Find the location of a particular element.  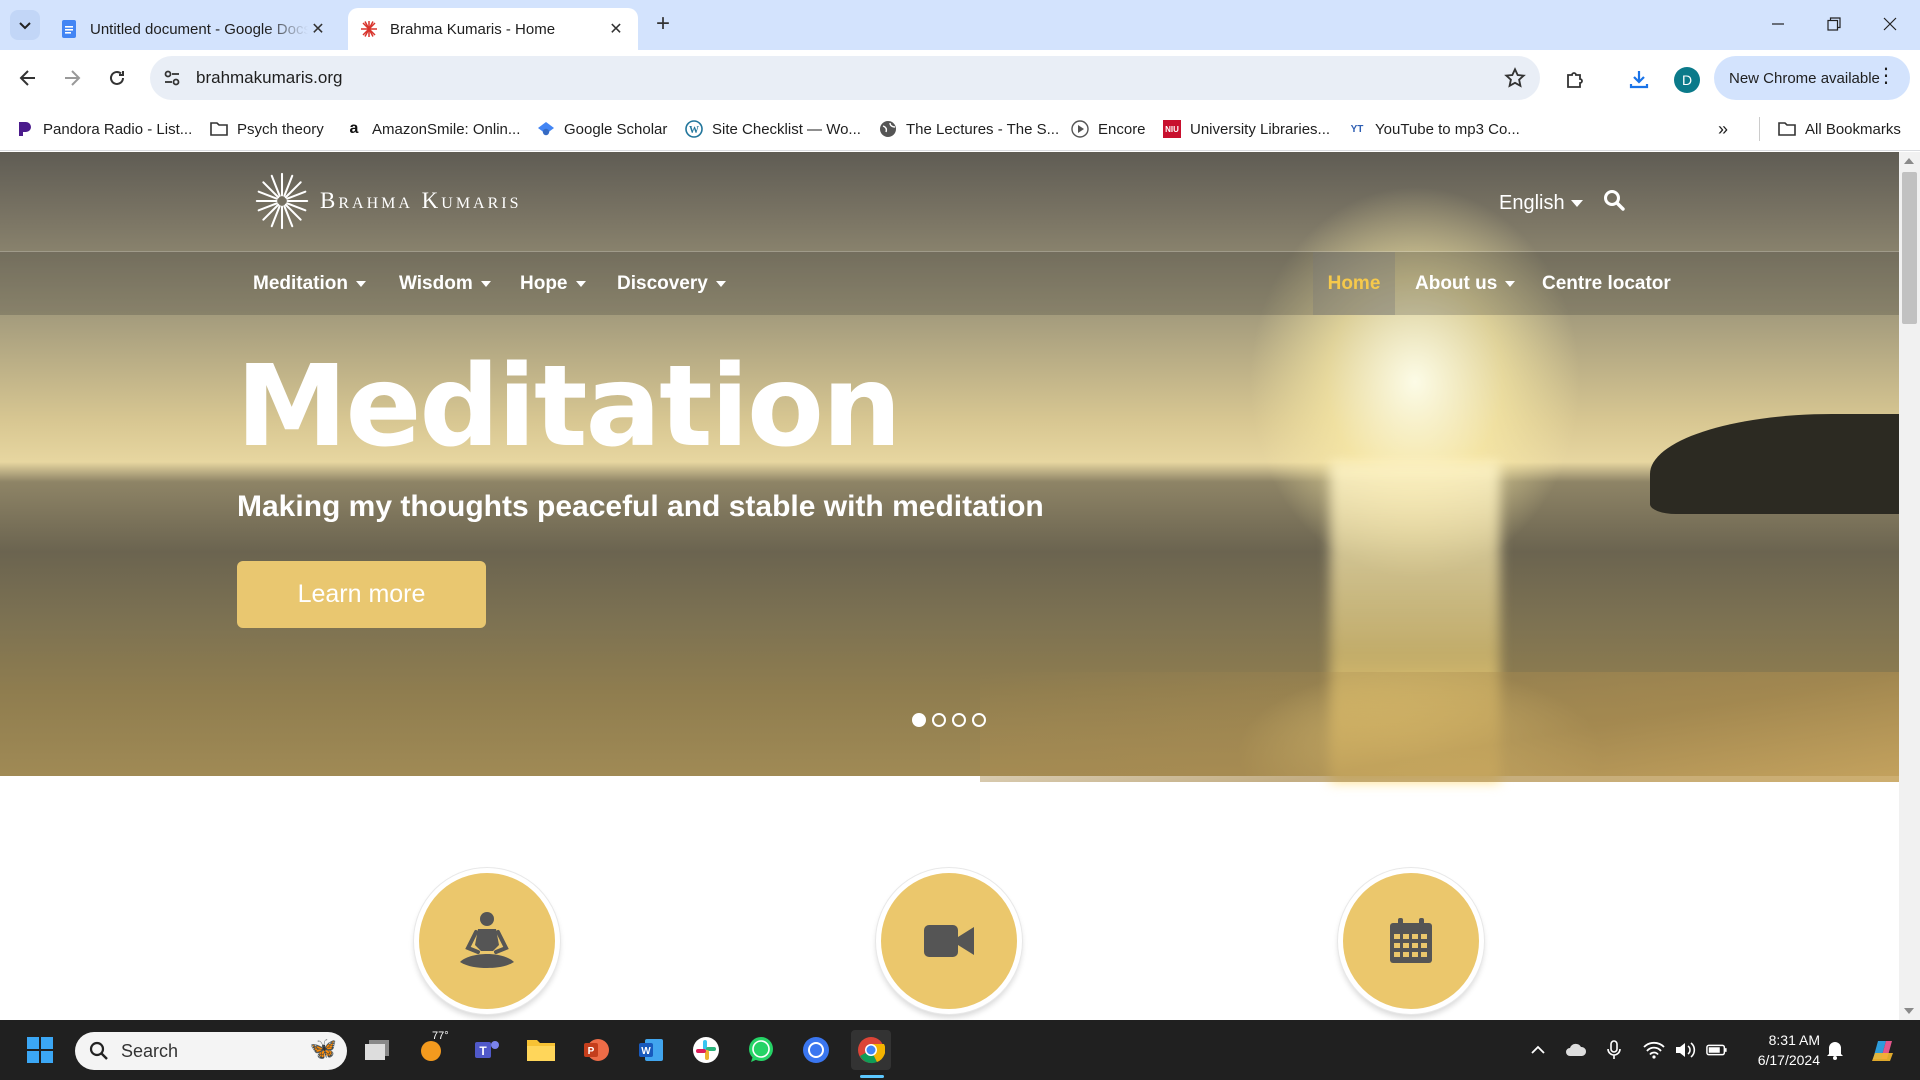

address-bar: brahmakumaris.org is located at coordinates (845, 78).